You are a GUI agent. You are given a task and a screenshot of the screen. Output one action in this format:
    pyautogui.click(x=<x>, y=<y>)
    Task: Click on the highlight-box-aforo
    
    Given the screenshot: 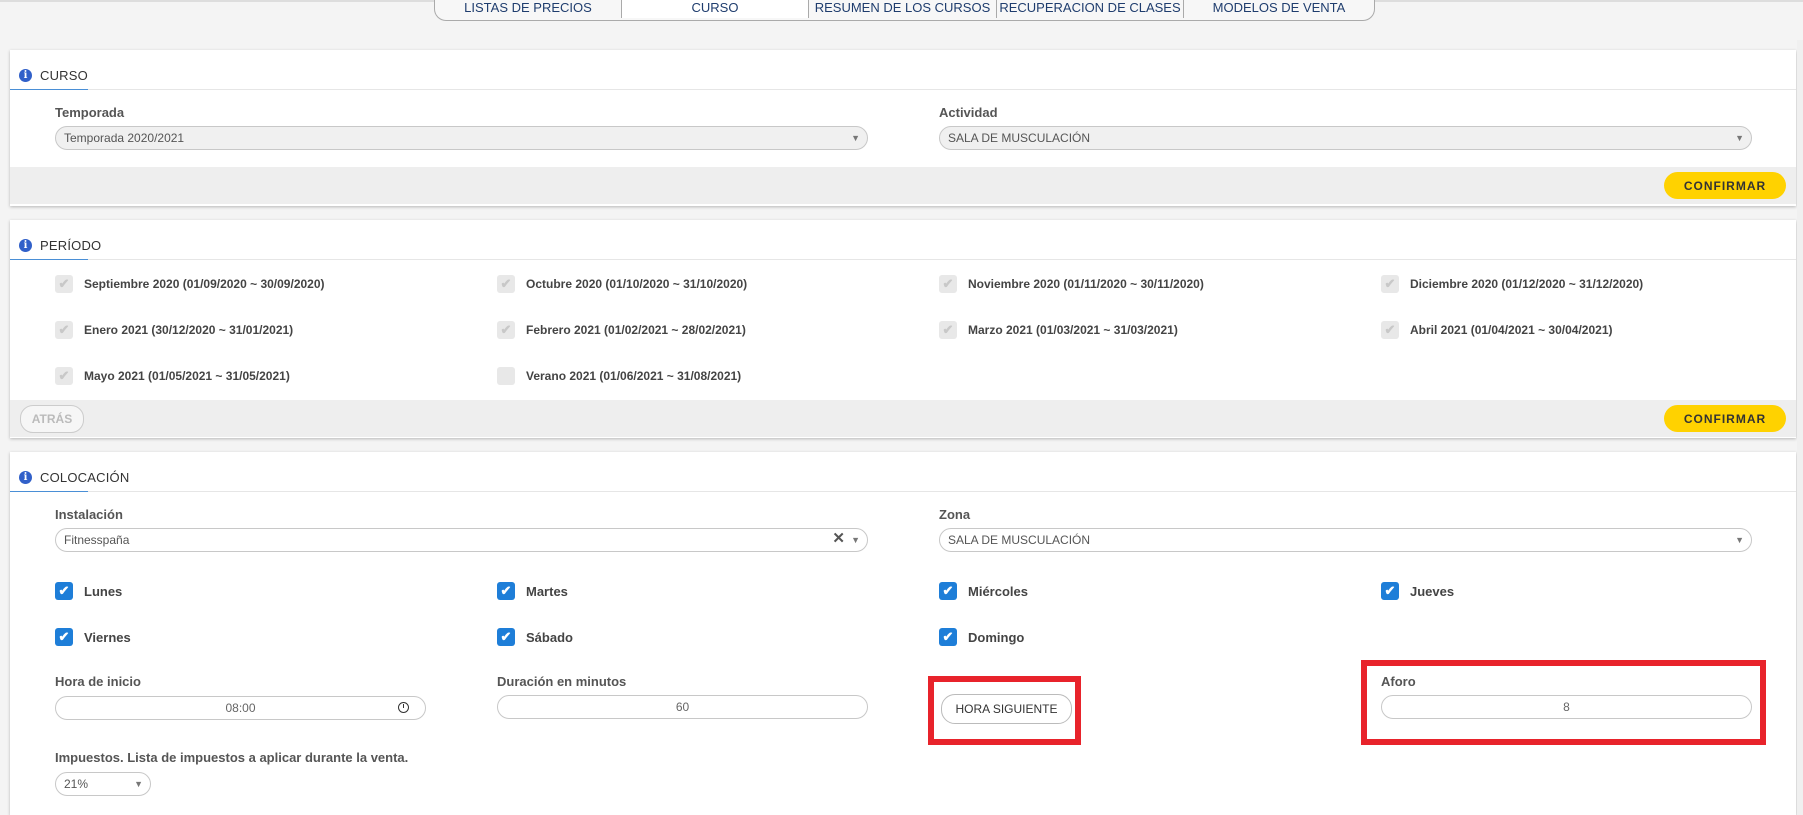 What is the action you would take?
    pyautogui.click(x=1563, y=702)
    